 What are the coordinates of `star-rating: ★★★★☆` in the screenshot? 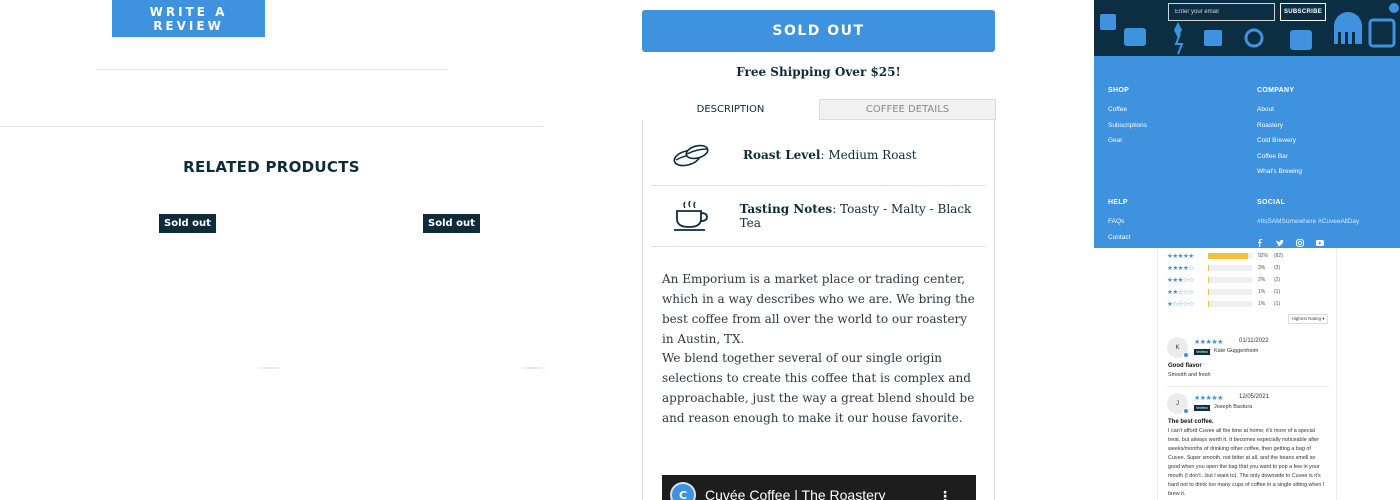 It's located at (1180, 268).